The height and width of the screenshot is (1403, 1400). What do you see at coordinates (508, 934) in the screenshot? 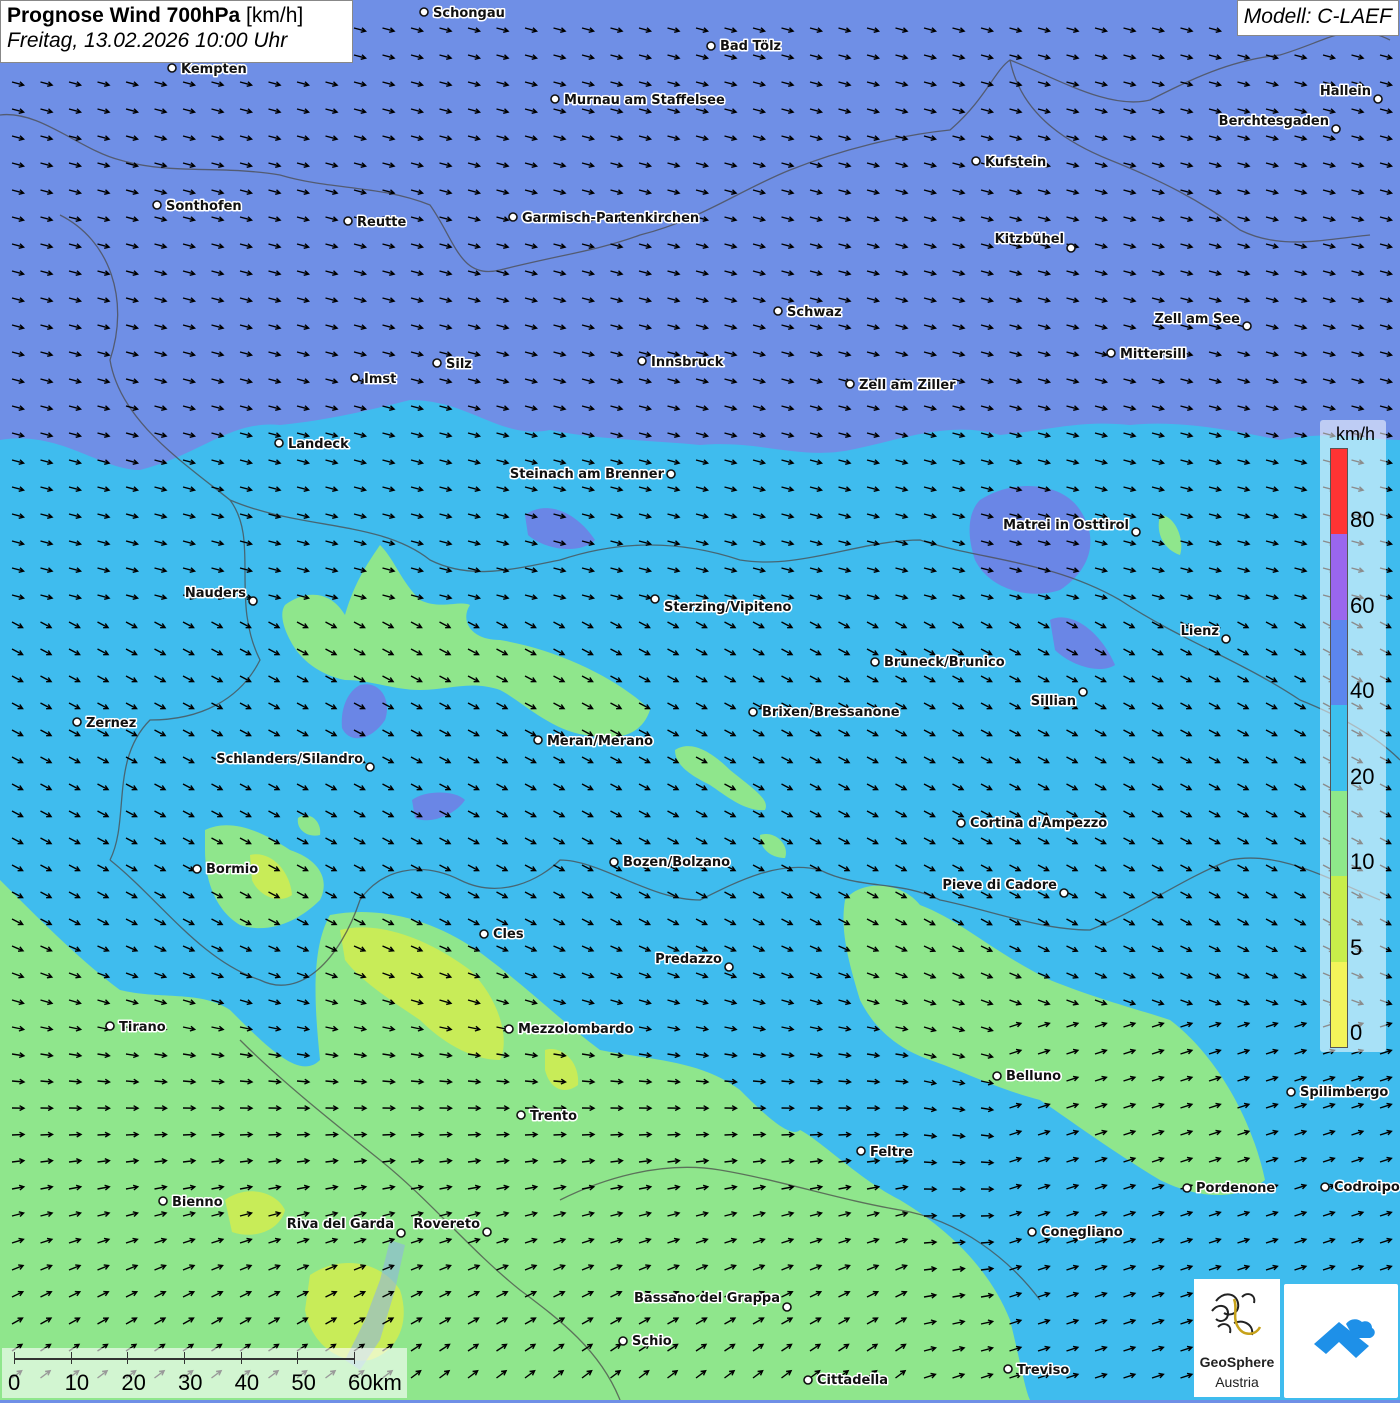
I see `city-label: Cles` at bounding box center [508, 934].